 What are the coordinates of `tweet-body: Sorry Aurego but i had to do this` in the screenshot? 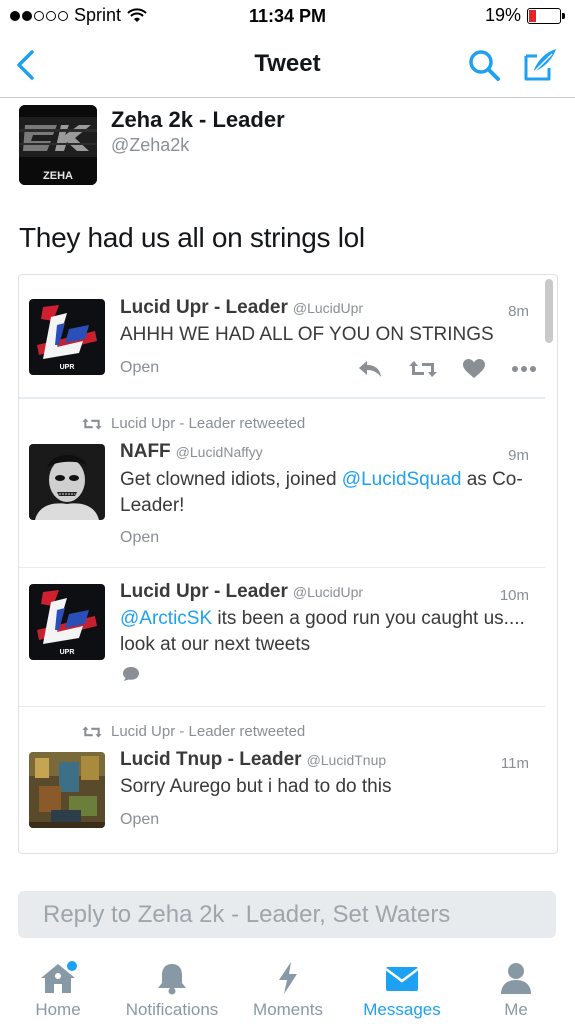 It's located at (256, 786).